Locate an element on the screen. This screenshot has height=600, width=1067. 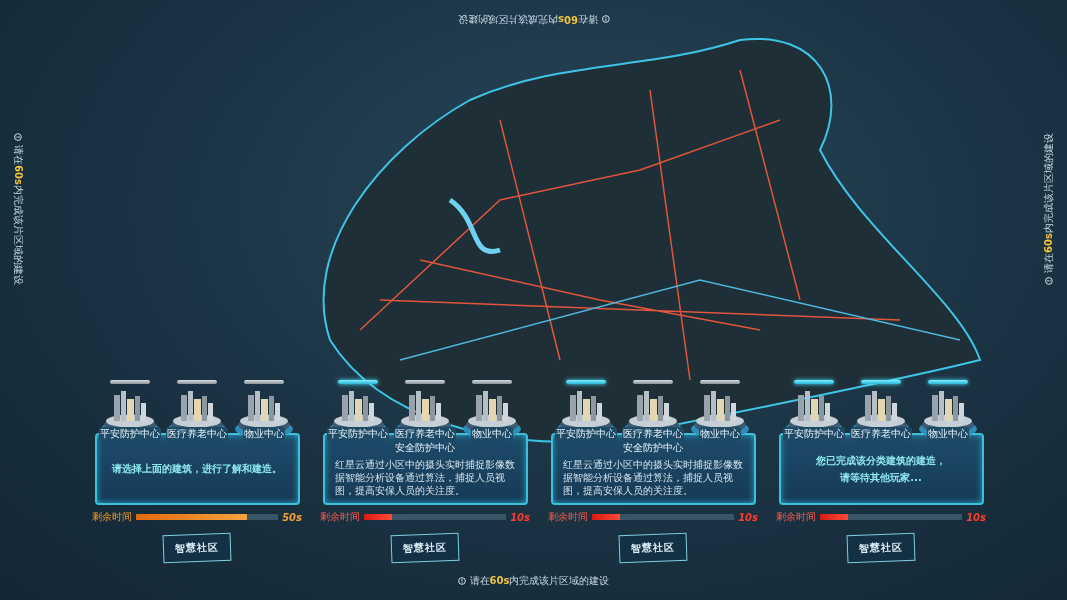
message-text: 您已完成该分类建筑的建造， is located at coordinates (881, 460).